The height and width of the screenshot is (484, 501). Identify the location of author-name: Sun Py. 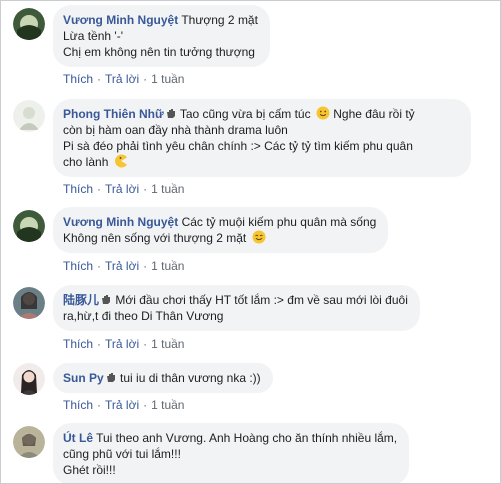
(83, 378).